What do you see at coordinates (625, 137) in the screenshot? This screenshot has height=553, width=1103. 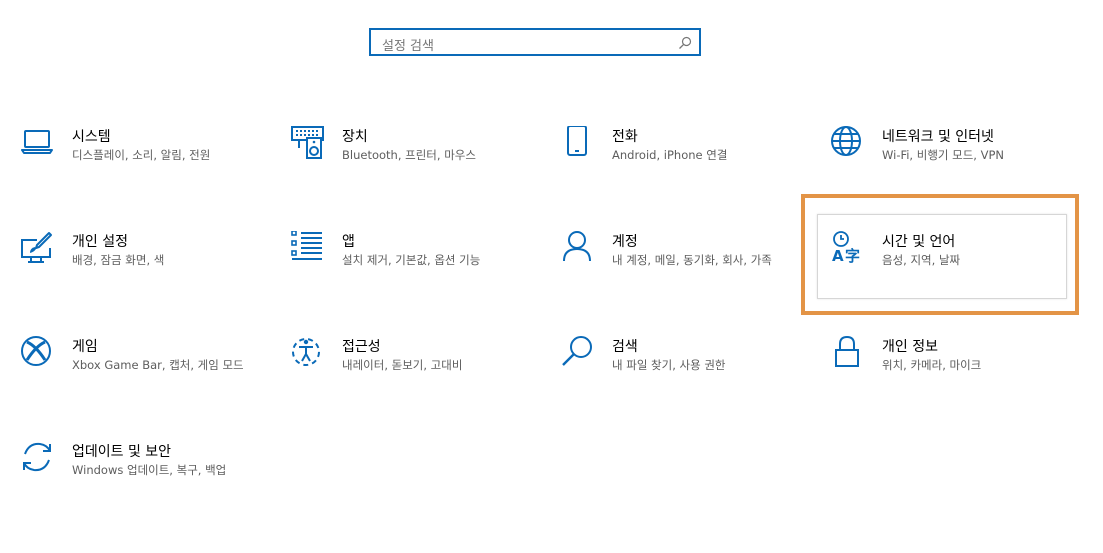 I see `tile-title: 전화` at bounding box center [625, 137].